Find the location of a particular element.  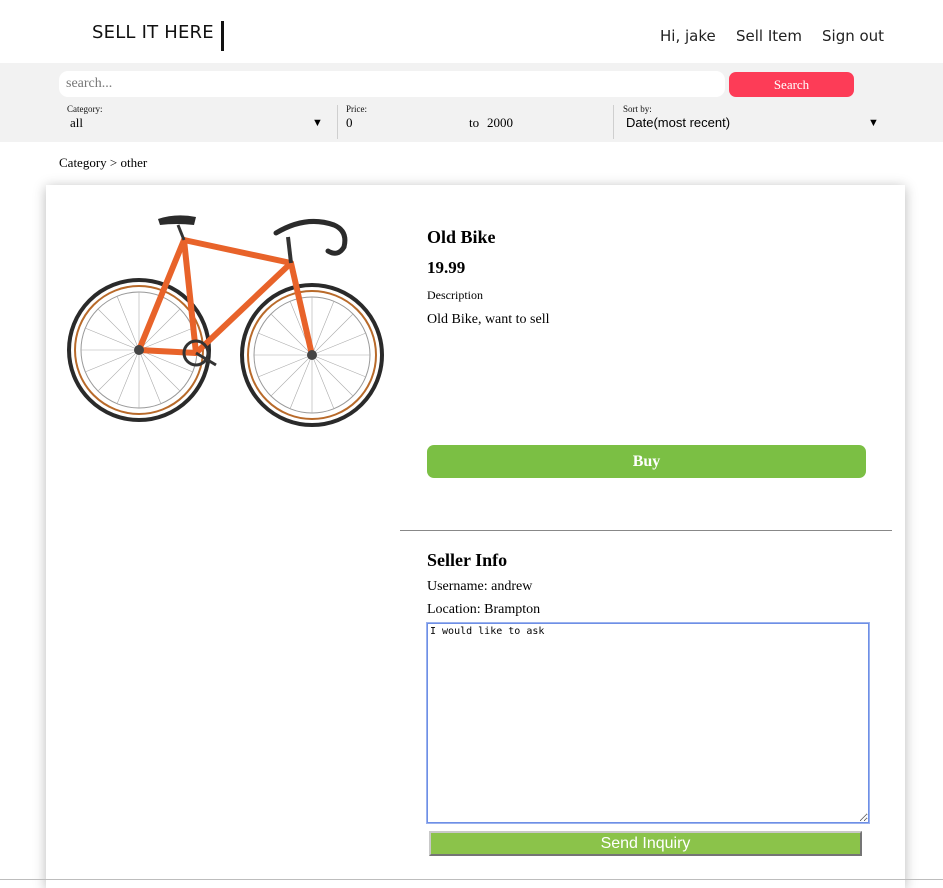

category-filter: Category: all ▼ is located at coordinates (198, 121).